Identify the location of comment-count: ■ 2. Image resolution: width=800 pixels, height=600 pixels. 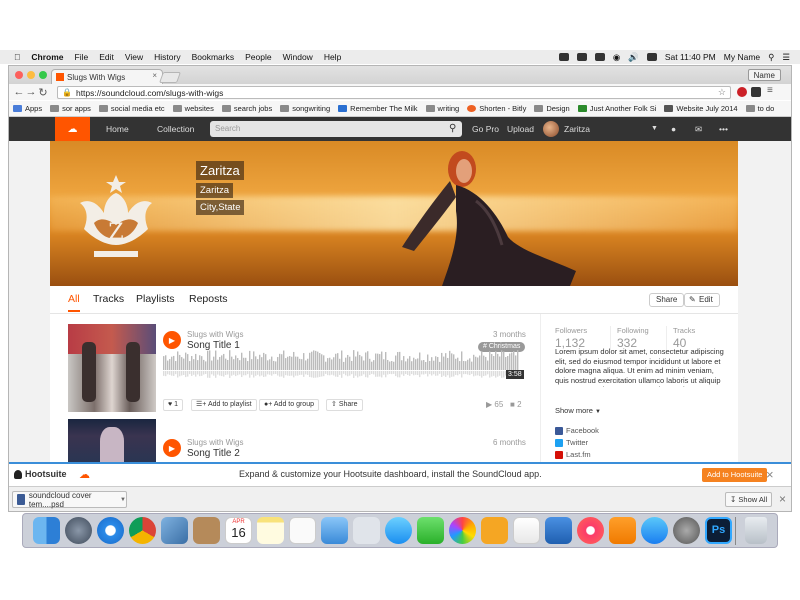
(516, 404).